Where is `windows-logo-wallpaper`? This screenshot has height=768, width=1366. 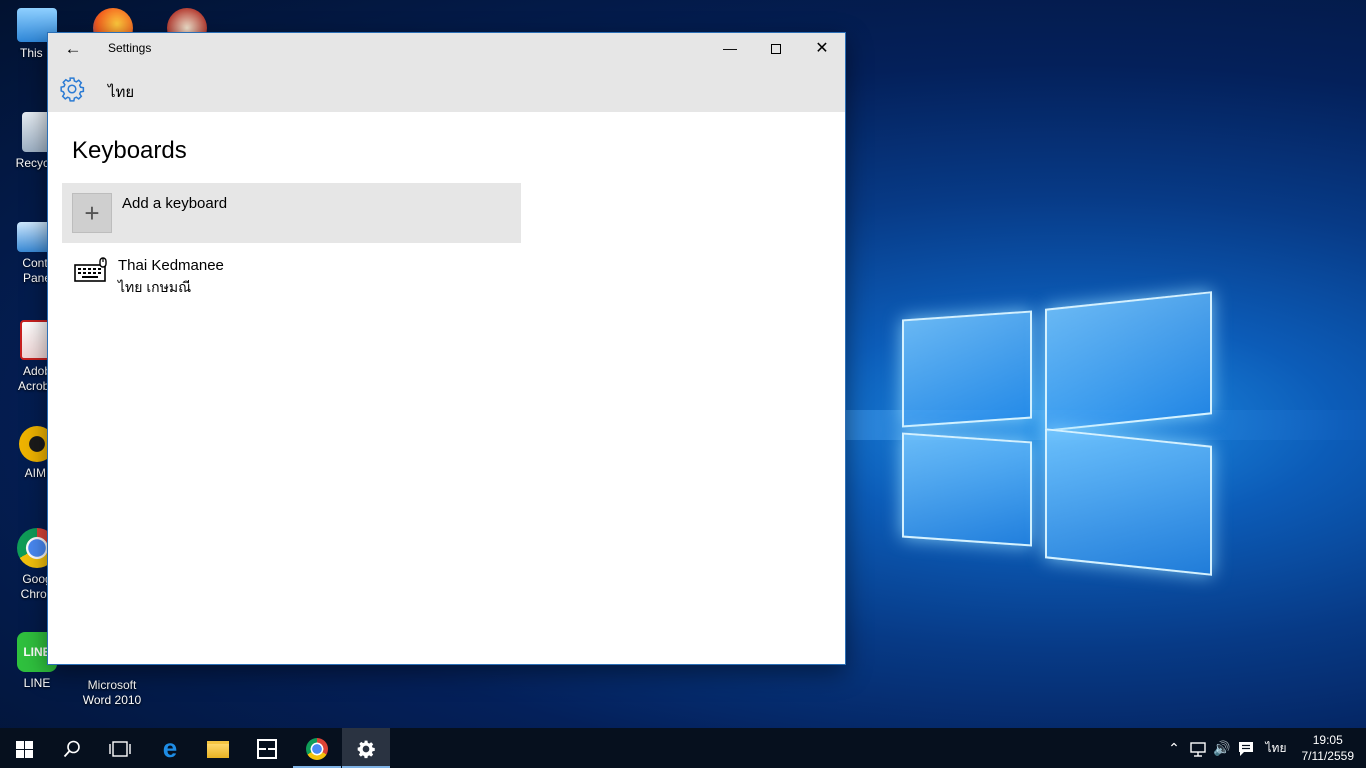 windows-logo-wallpaper is located at coordinates (1035, 430).